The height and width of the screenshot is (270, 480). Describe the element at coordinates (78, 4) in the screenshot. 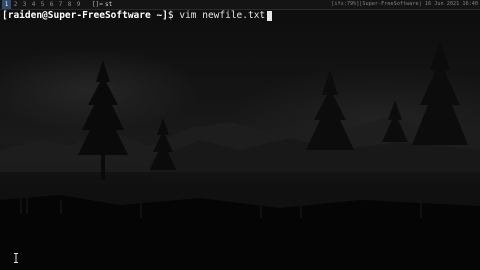

I see `workspace-tag-9: 9` at that location.